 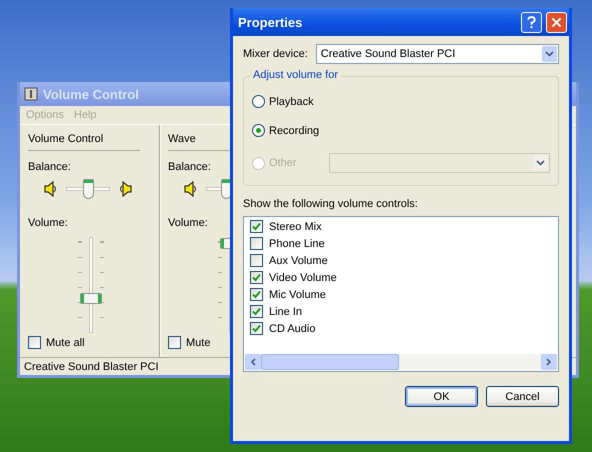 I want to click on volume-slider, so click(x=91, y=285).